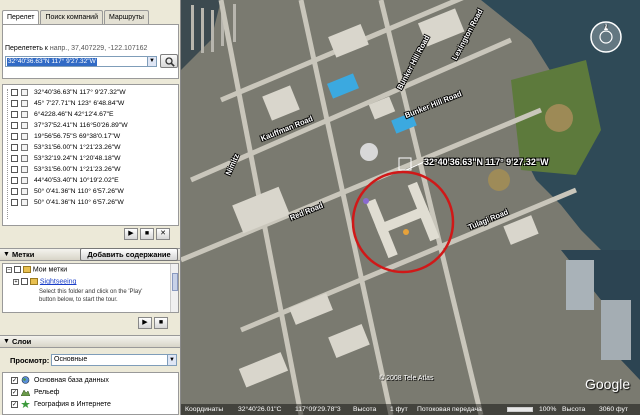  Describe the element at coordinates (153, 323) in the screenshot. I see `tour-controls: ▶ ■` at that location.